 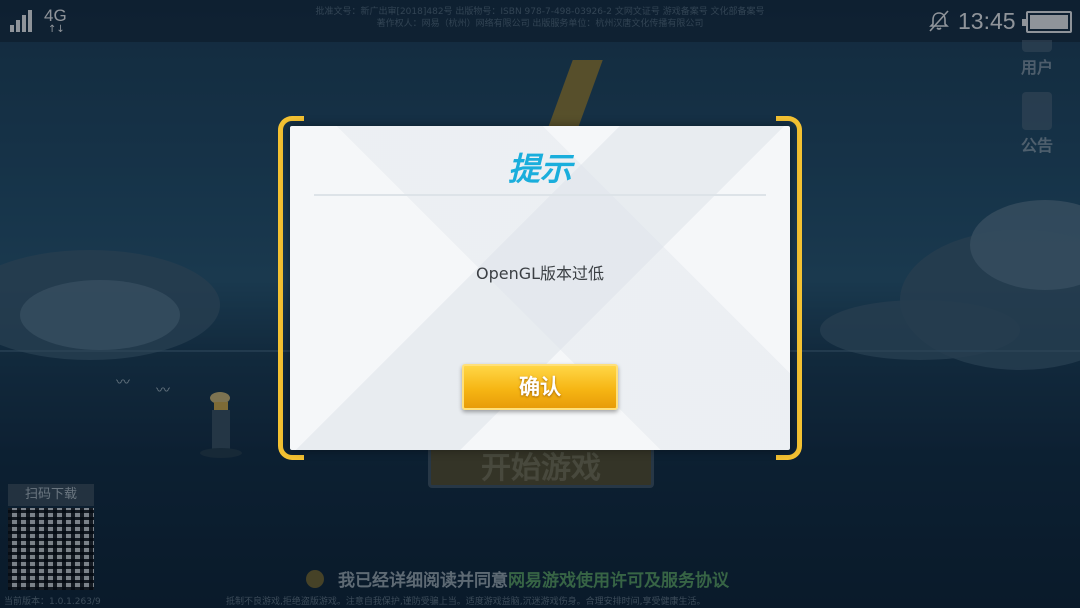 What do you see at coordinates (540, 387) in the screenshot?
I see `confirm-button: 确认` at bounding box center [540, 387].